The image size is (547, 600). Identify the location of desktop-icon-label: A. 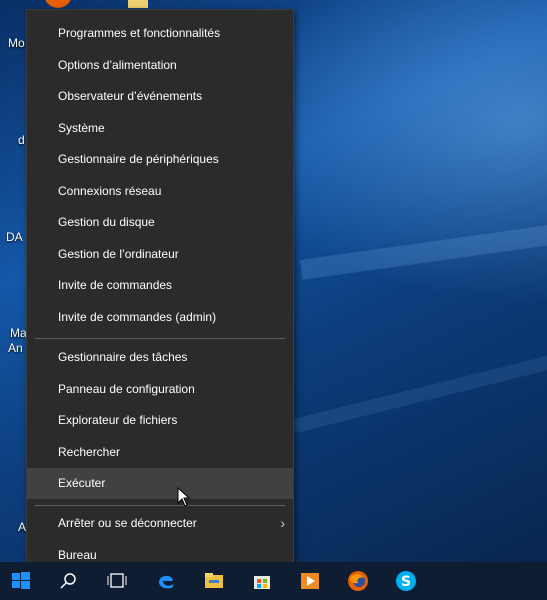
(22, 527).